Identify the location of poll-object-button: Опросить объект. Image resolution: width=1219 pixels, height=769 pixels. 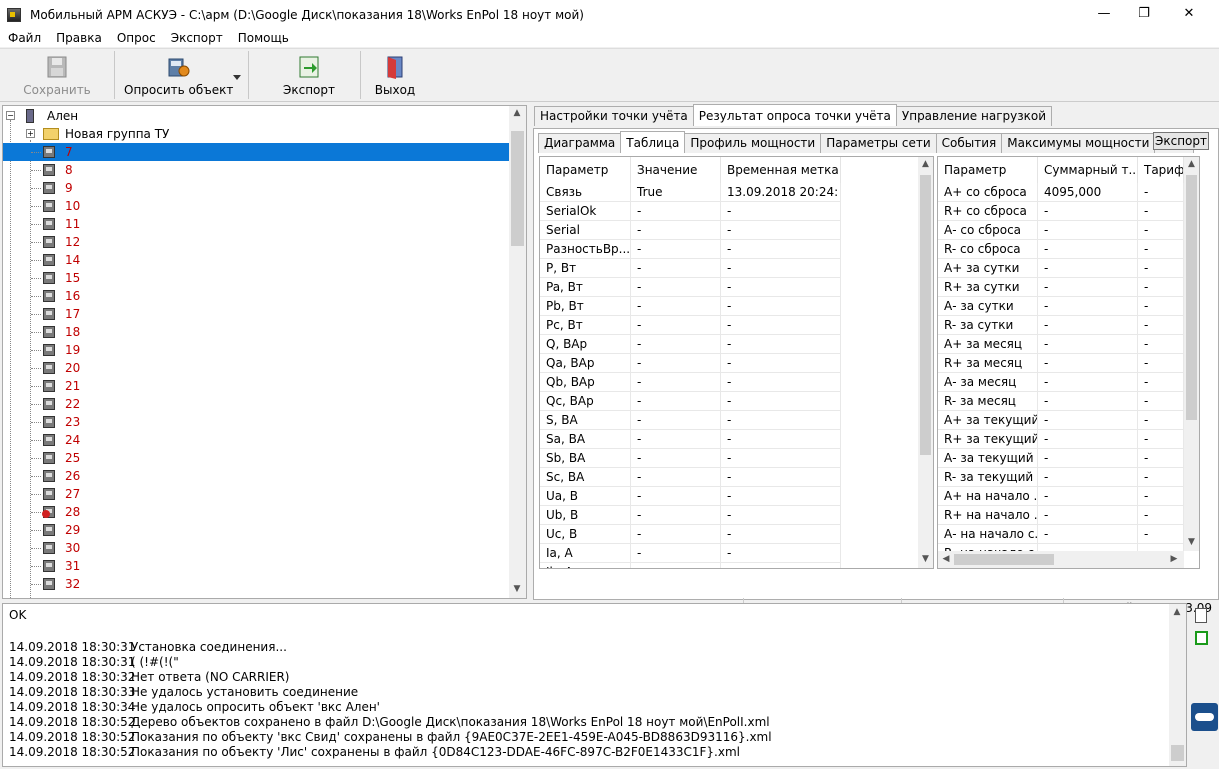
(178, 75).